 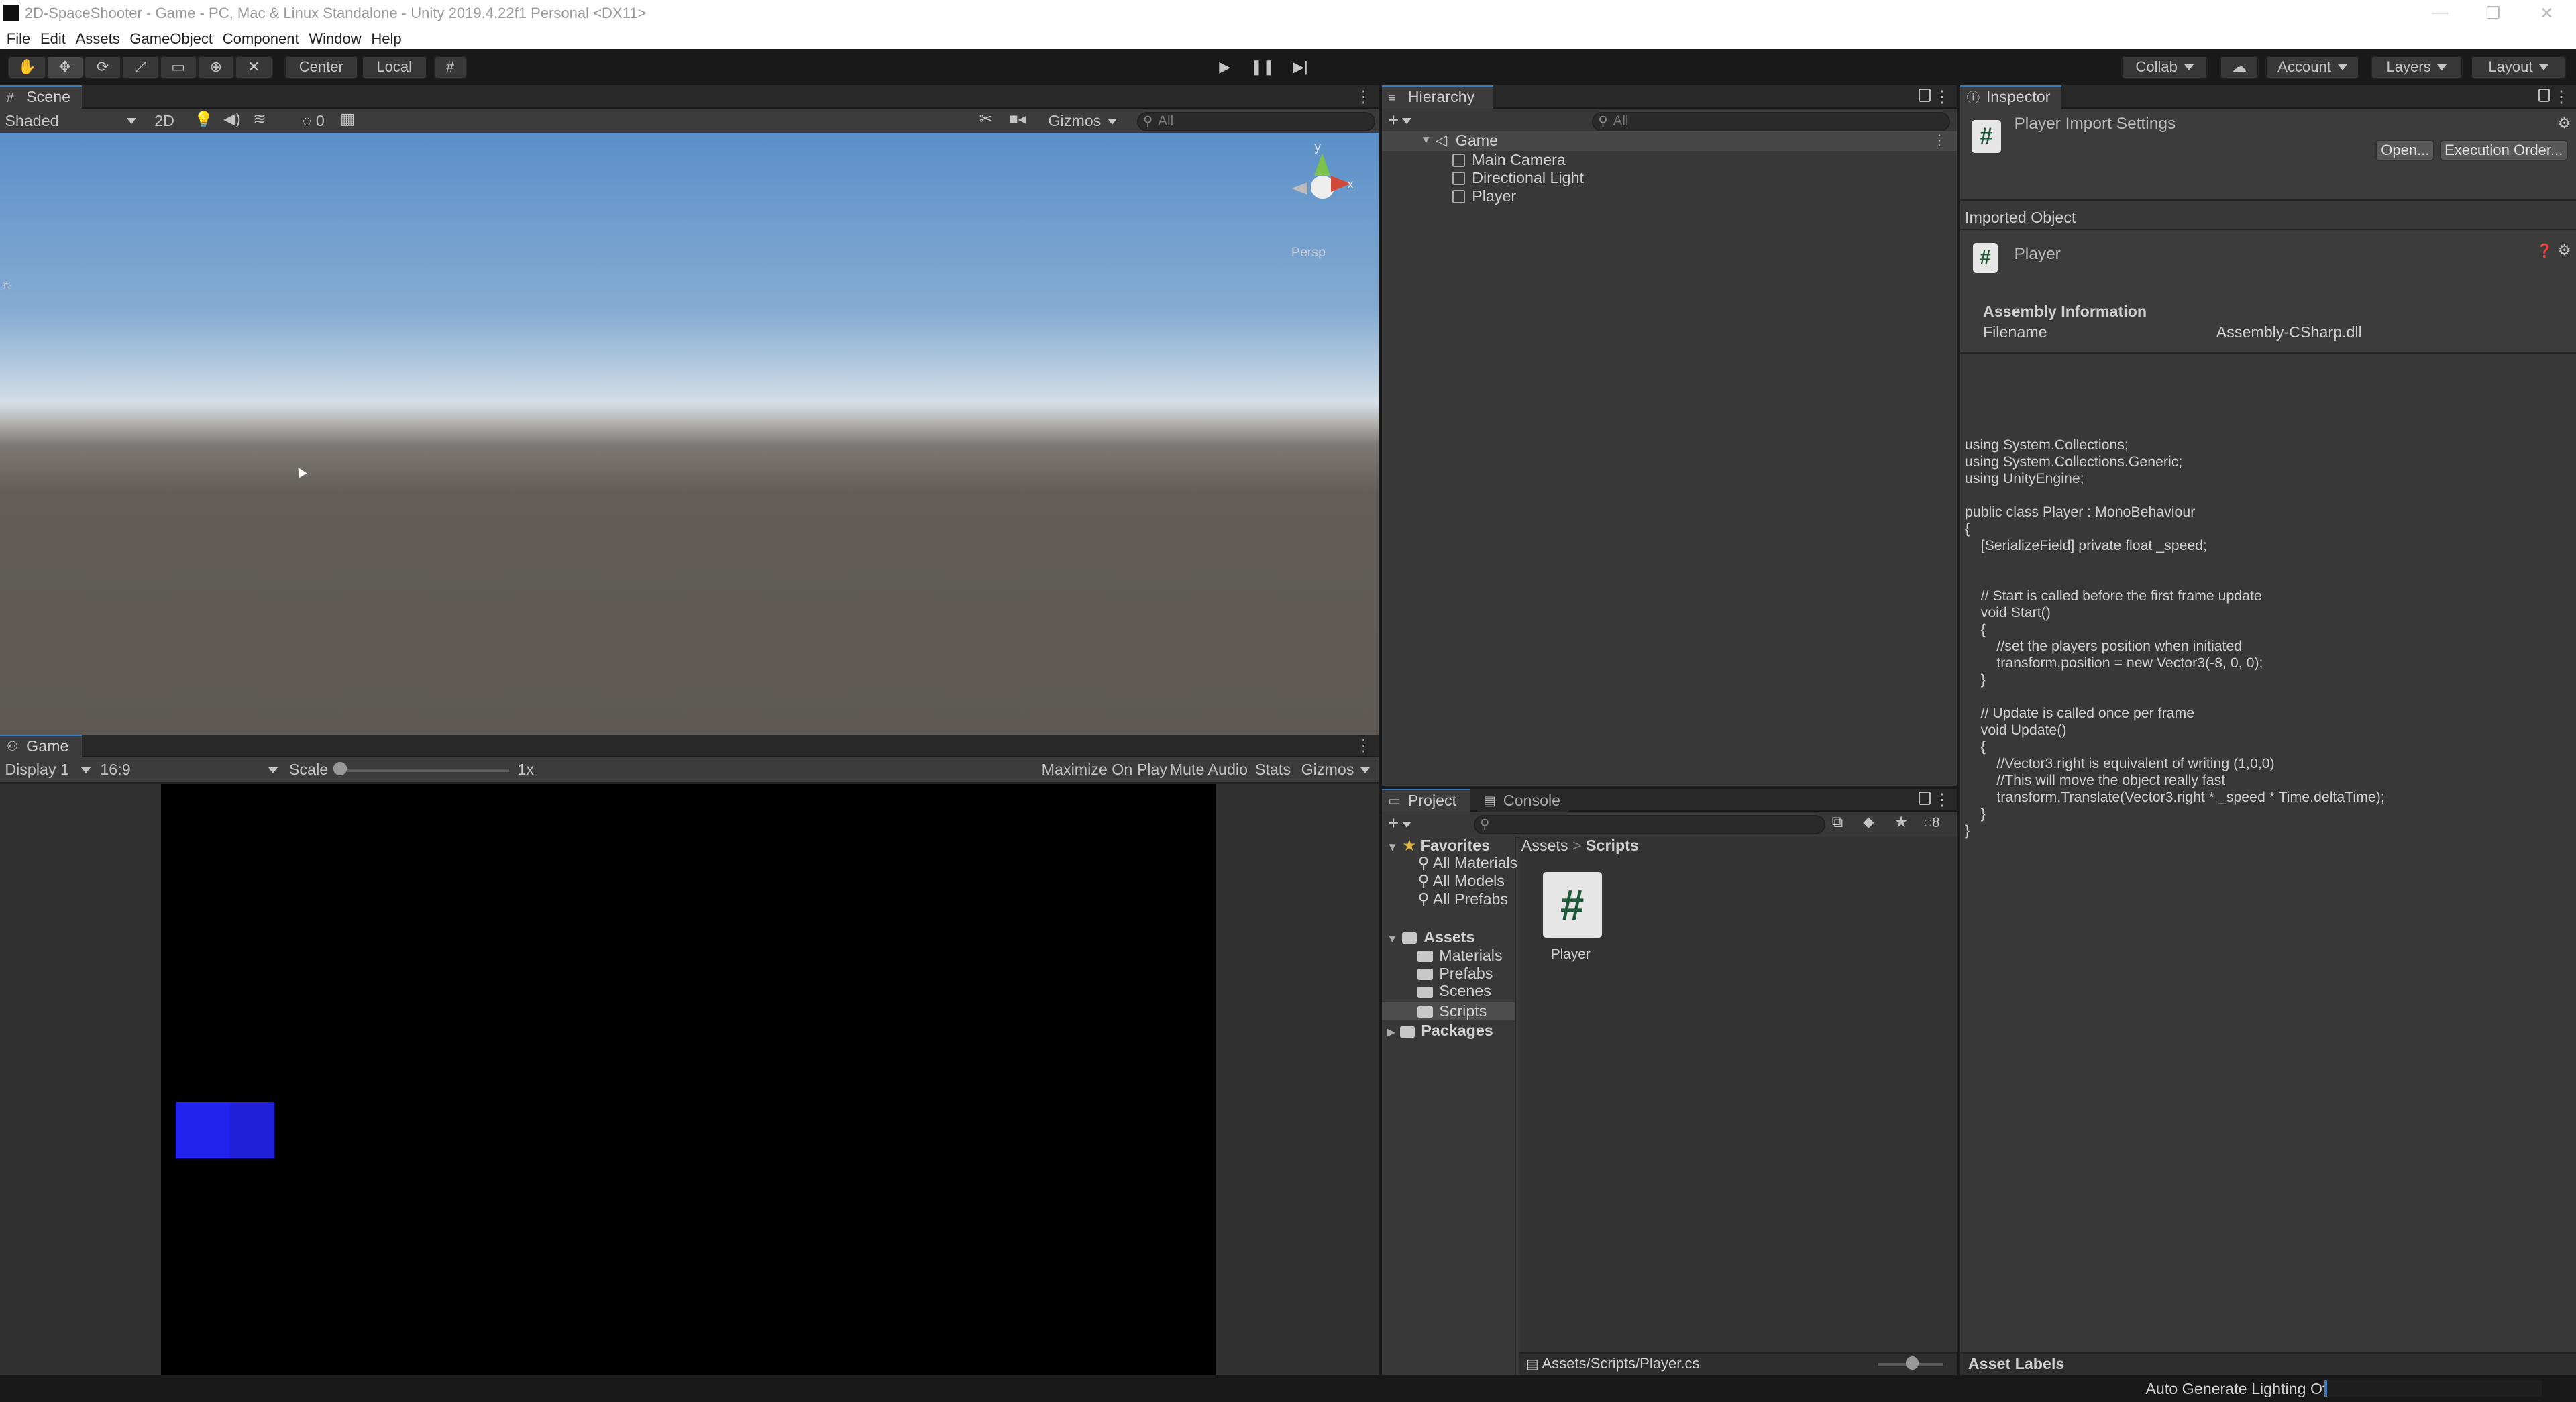 What do you see at coordinates (394, 68) in the screenshot?
I see `pivot-local-button: Local` at bounding box center [394, 68].